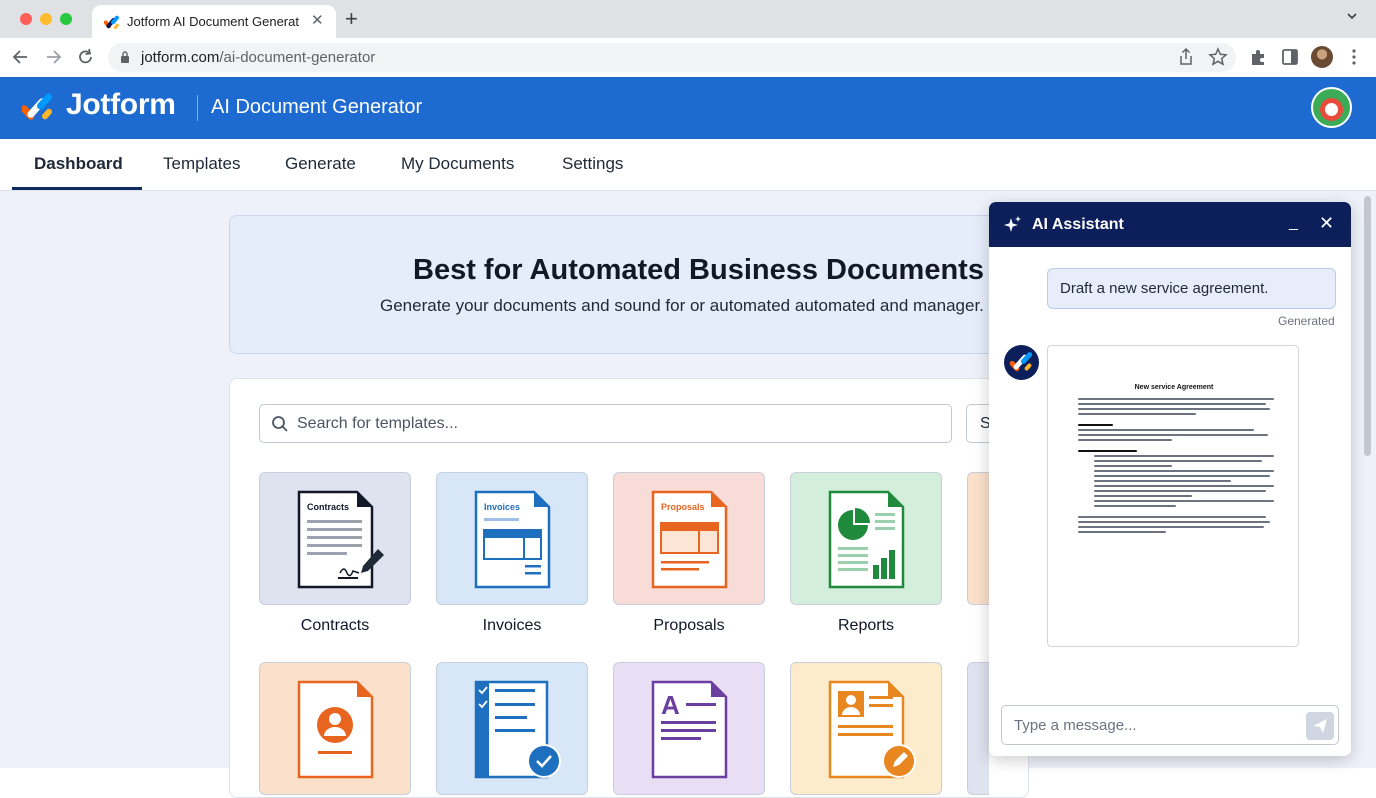 The image size is (1376, 798). Describe the element at coordinates (317, 21) in the screenshot. I see `tab-close-icon: ✕` at that location.